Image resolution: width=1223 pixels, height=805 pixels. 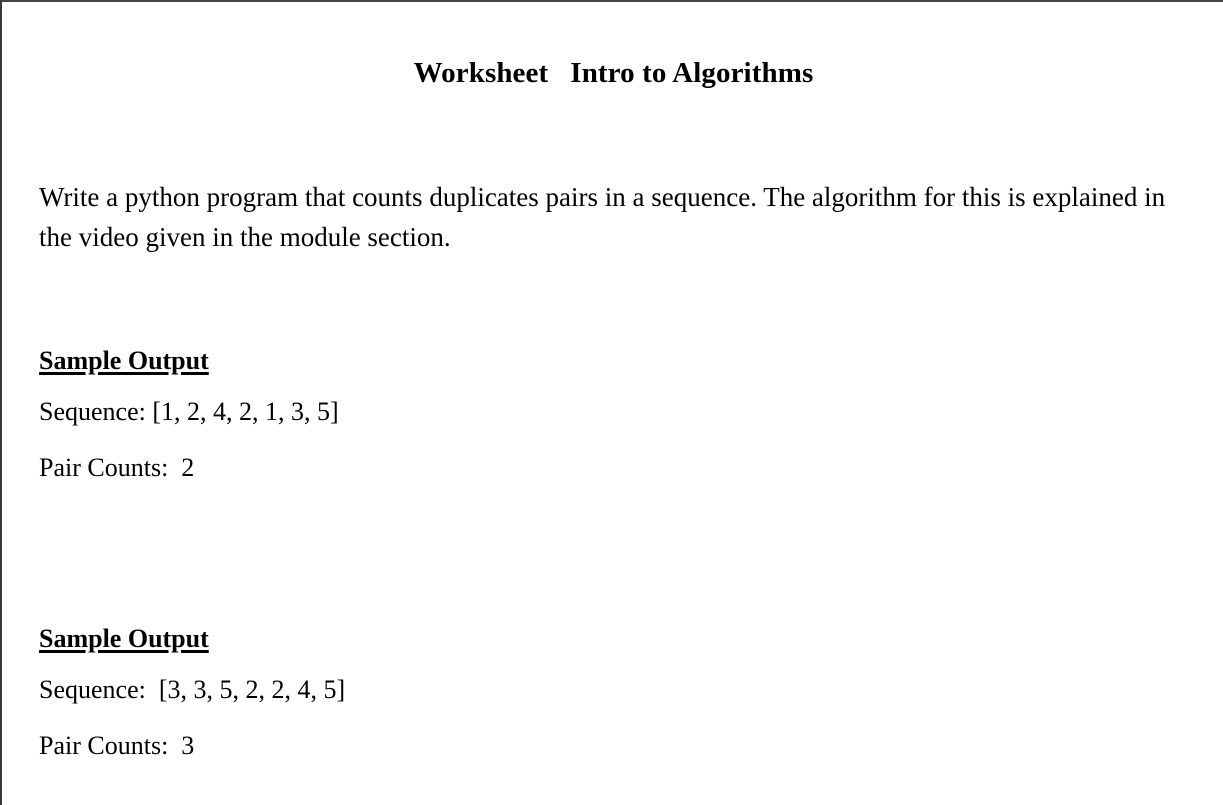 What do you see at coordinates (189, 411) in the screenshot?
I see `sequence-line: Sequence: [1, 2, 4, 2, 1, 3, 5]` at bounding box center [189, 411].